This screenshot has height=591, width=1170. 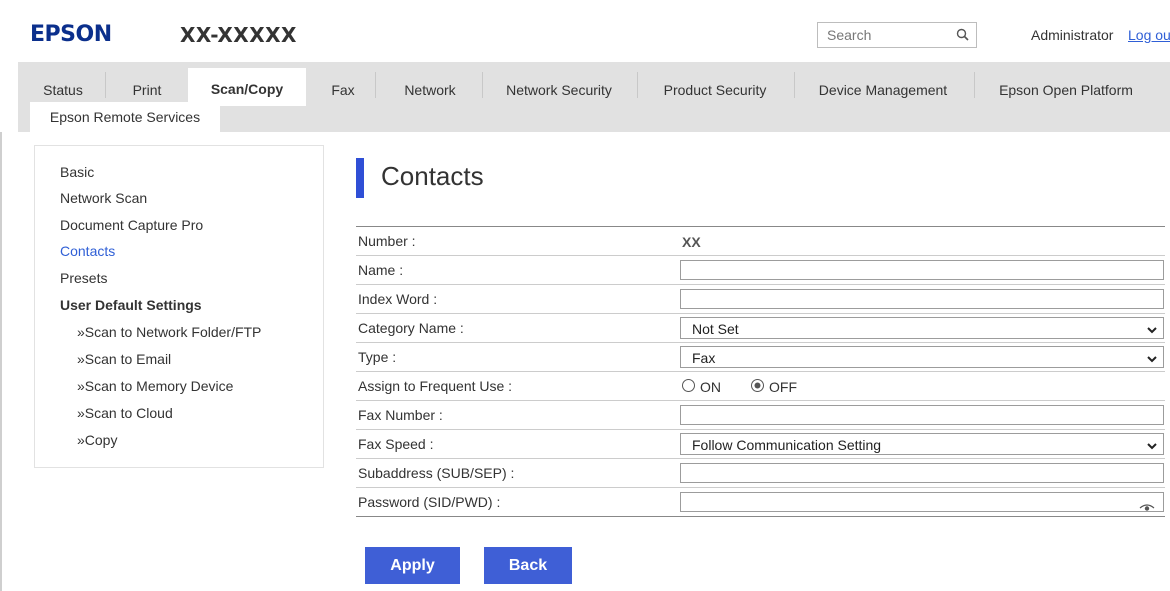 What do you see at coordinates (559, 88) in the screenshot?
I see `tab-network-security: Network Security` at bounding box center [559, 88].